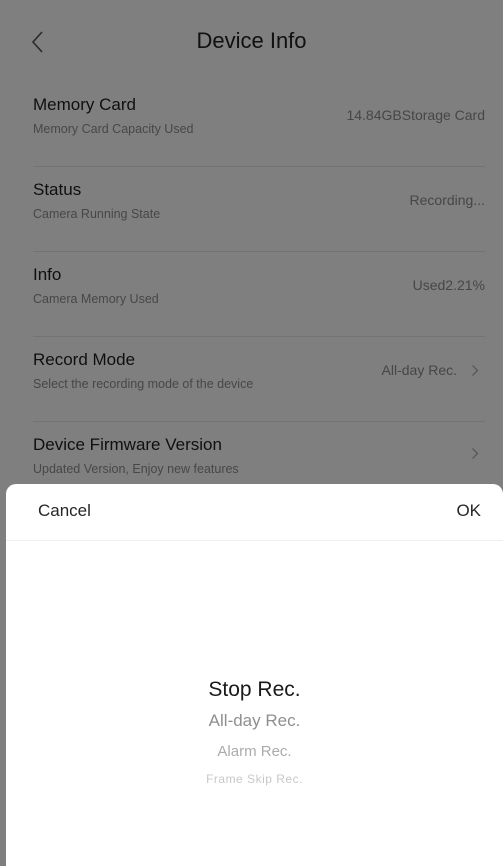 Image resolution: width=503 pixels, height=866 pixels. Describe the element at coordinates (64, 511) in the screenshot. I see `cancel-button: Cancel` at that location.